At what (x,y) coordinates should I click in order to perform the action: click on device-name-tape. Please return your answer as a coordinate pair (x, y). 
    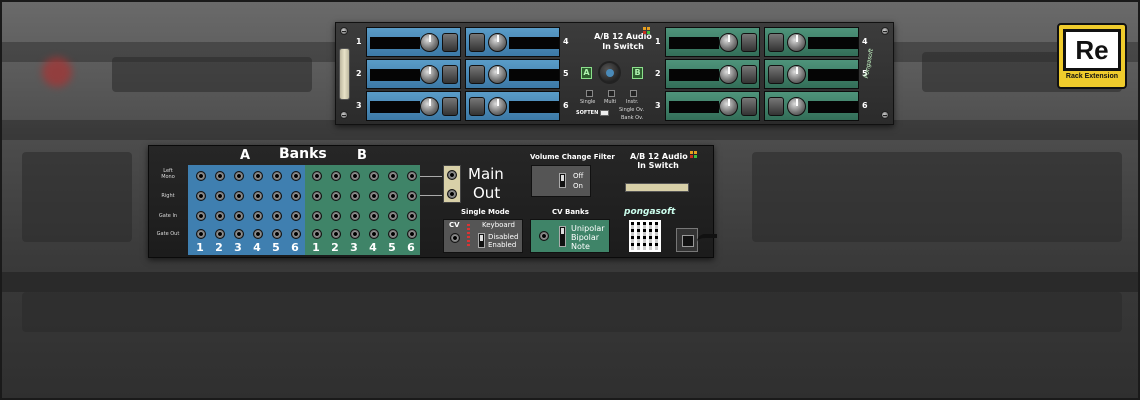
    Looking at the image, I should click on (344, 74).